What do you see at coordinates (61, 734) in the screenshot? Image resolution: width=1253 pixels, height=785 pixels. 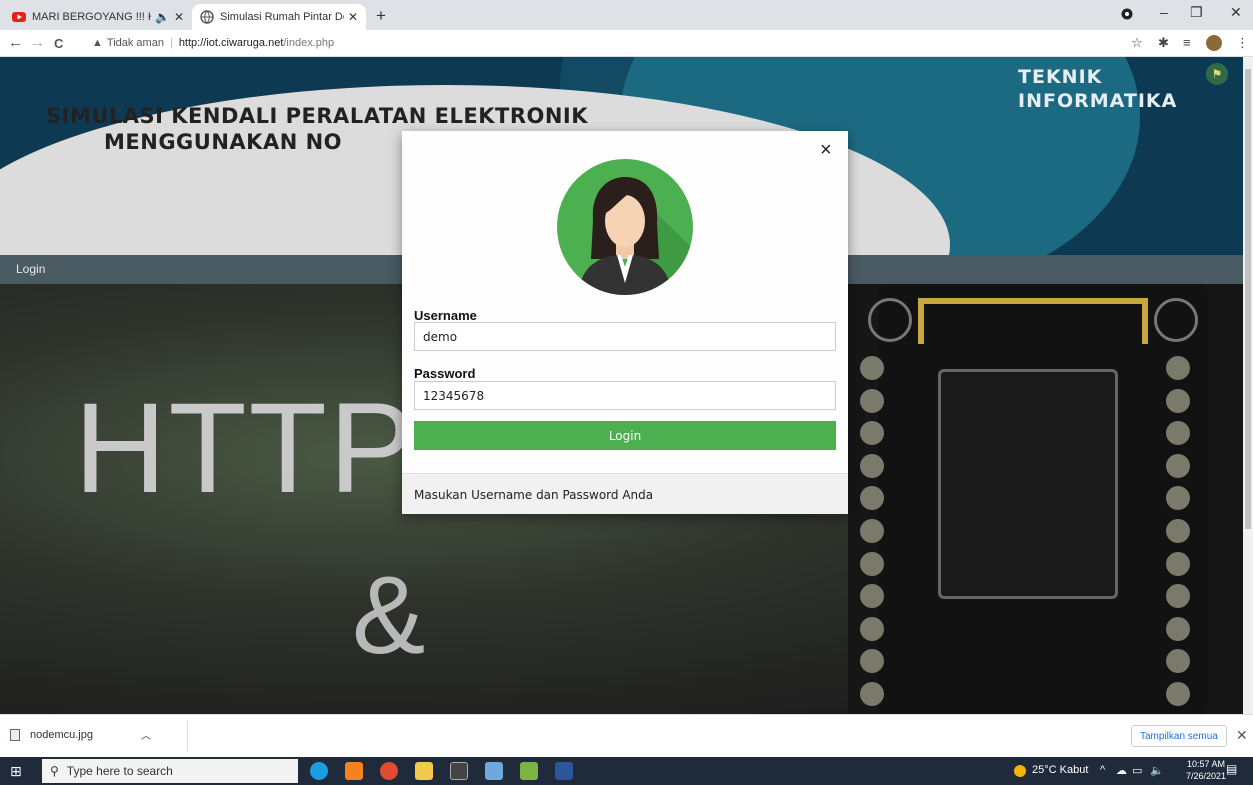 I see `download-file-name: nodemcu.jpg` at bounding box center [61, 734].